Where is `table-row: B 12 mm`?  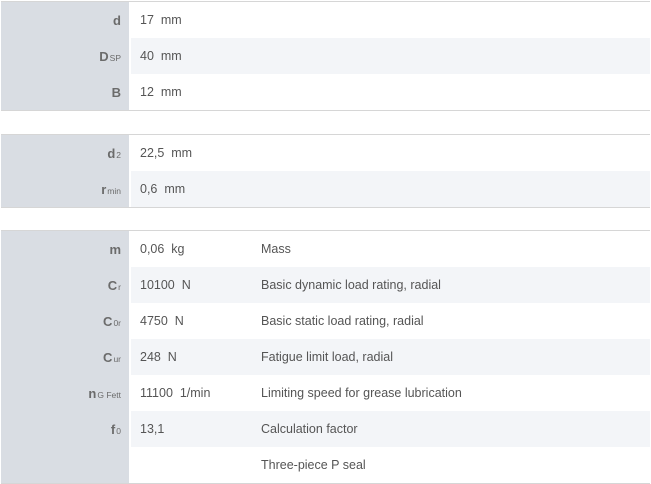 table-row: B 12 mm is located at coordinates (325, 92).